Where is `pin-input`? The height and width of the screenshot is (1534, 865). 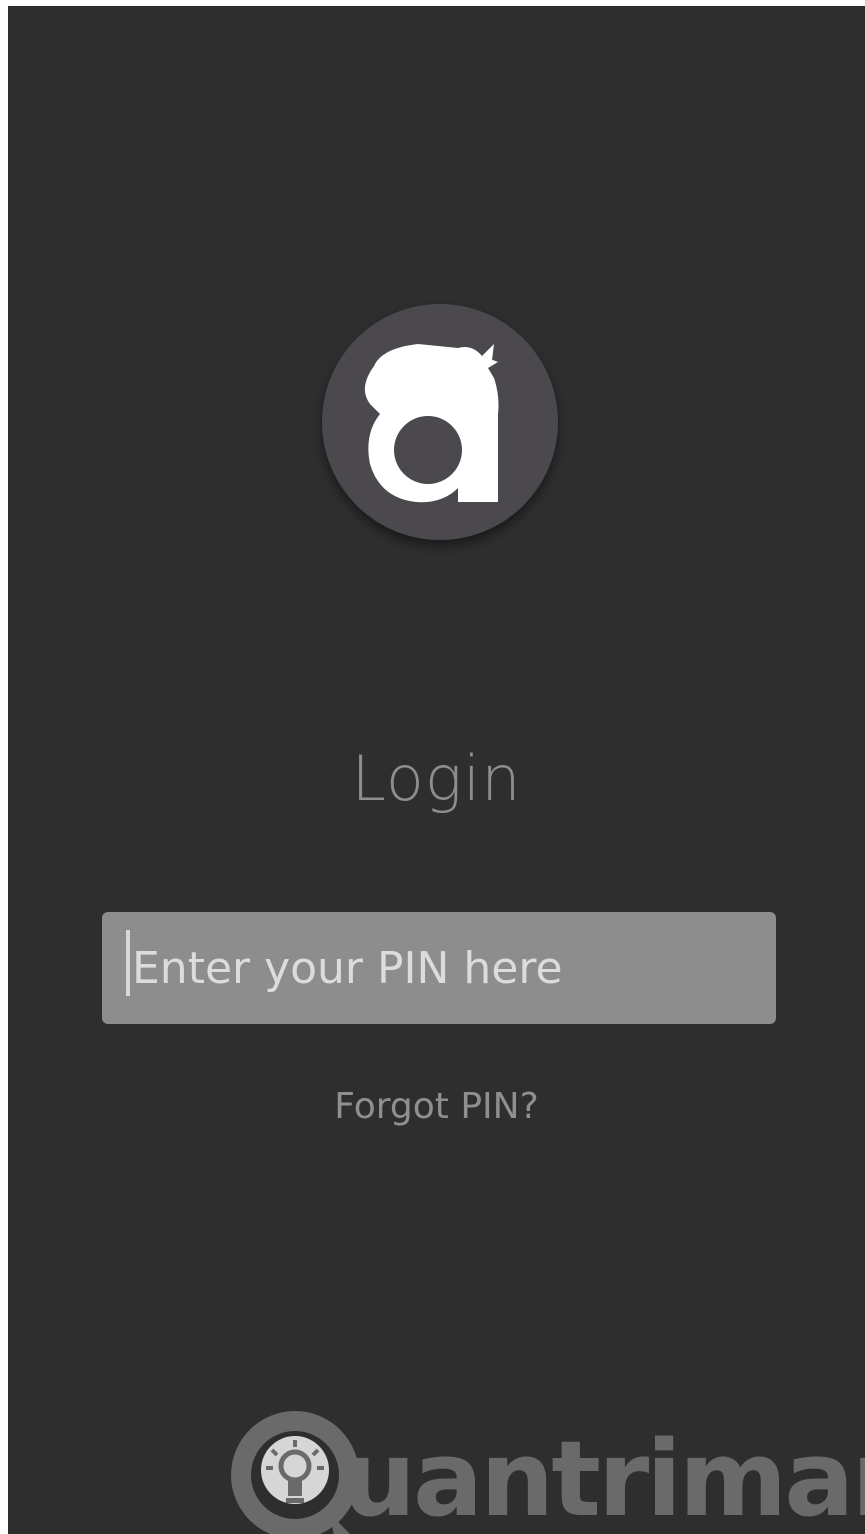
pin-input is located at coordinates (439, 968).